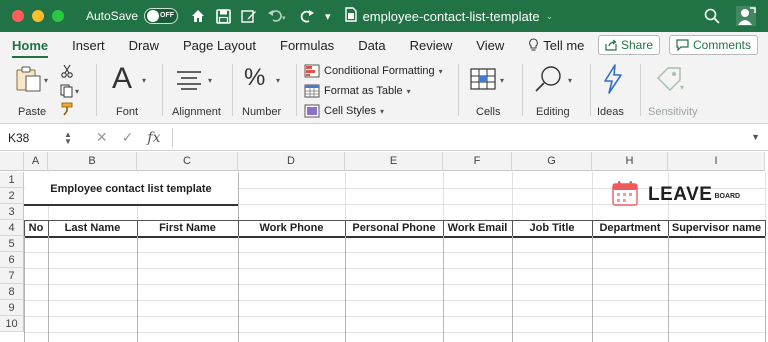 The width and height of the screenshot is (768, 342). What do you see at coordinates (558, 90) in the screenshot?
I see `editing-group: ▾ Editing` at bounding box center [558, 90].